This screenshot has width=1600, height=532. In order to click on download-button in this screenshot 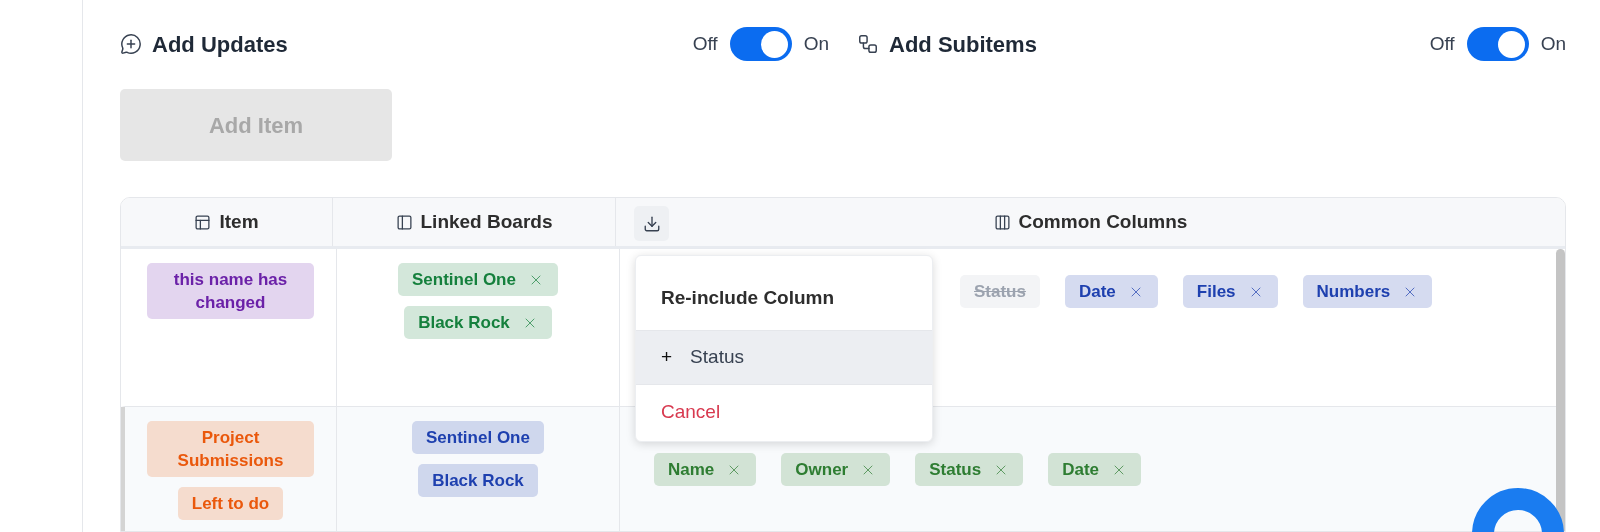, I will do `click(651, 223)`.